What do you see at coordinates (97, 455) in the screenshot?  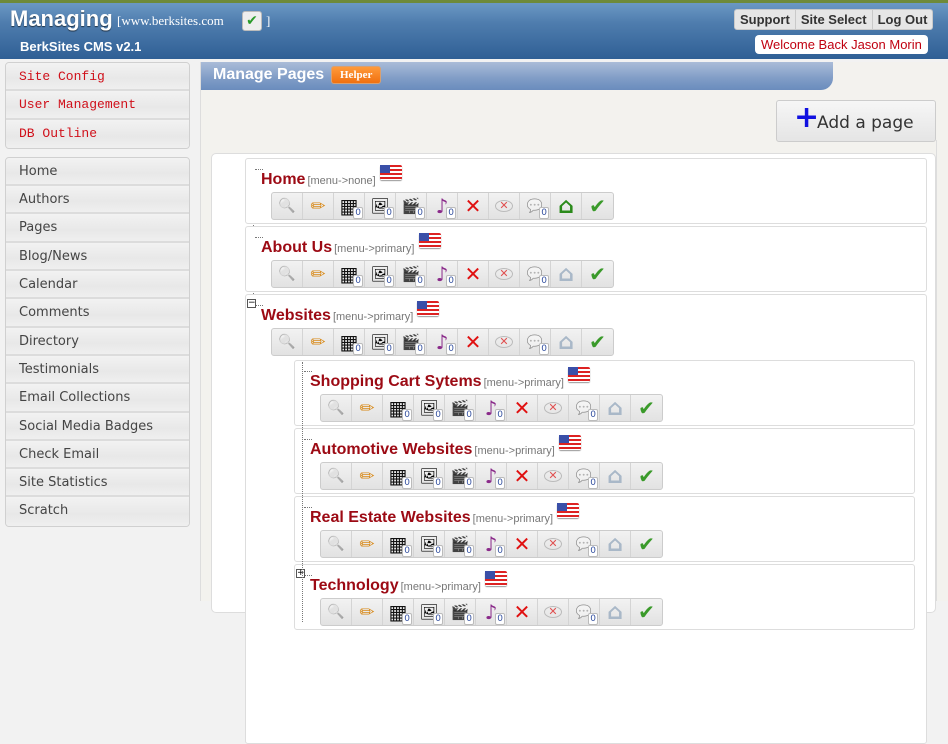 I see `sidebar-item-check-email: Check Email` at bounding box center [97, 455].